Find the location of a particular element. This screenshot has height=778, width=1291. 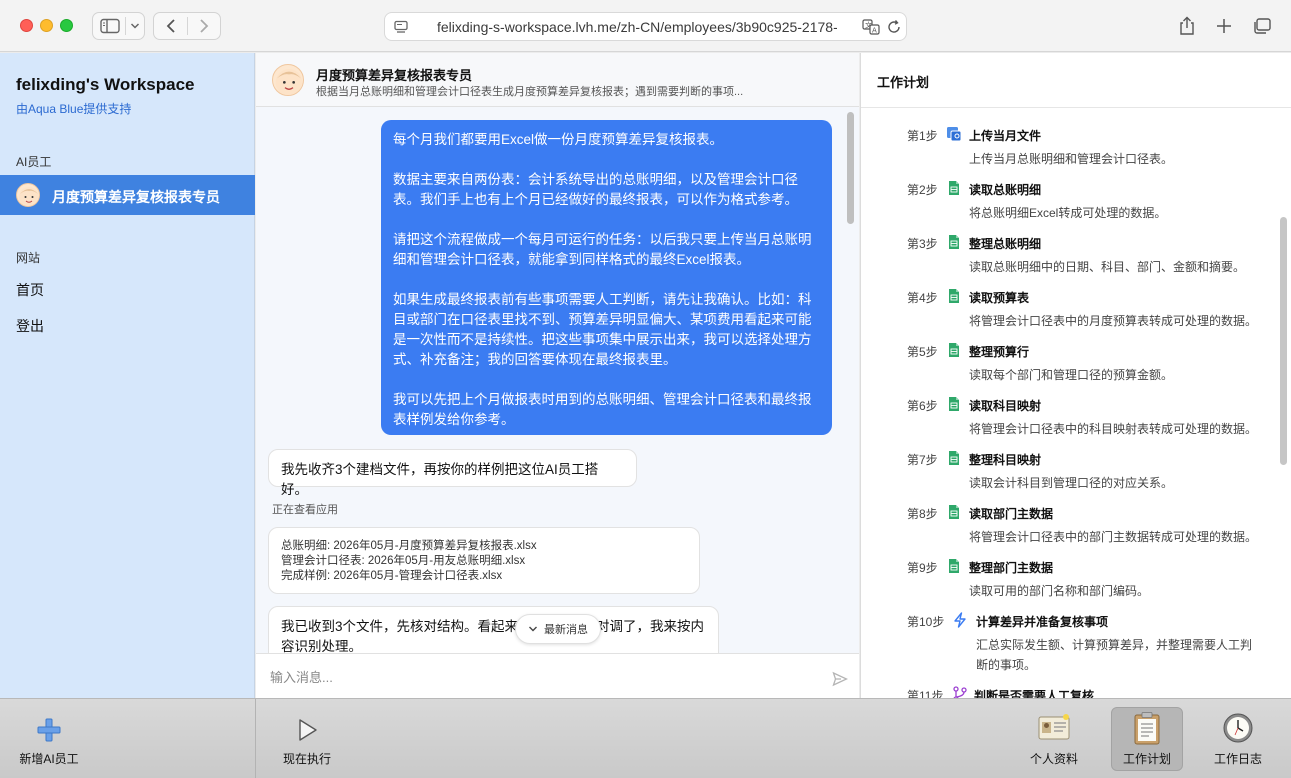

step-title: 读取部门主数据 is located at coordinates (1011, 514).